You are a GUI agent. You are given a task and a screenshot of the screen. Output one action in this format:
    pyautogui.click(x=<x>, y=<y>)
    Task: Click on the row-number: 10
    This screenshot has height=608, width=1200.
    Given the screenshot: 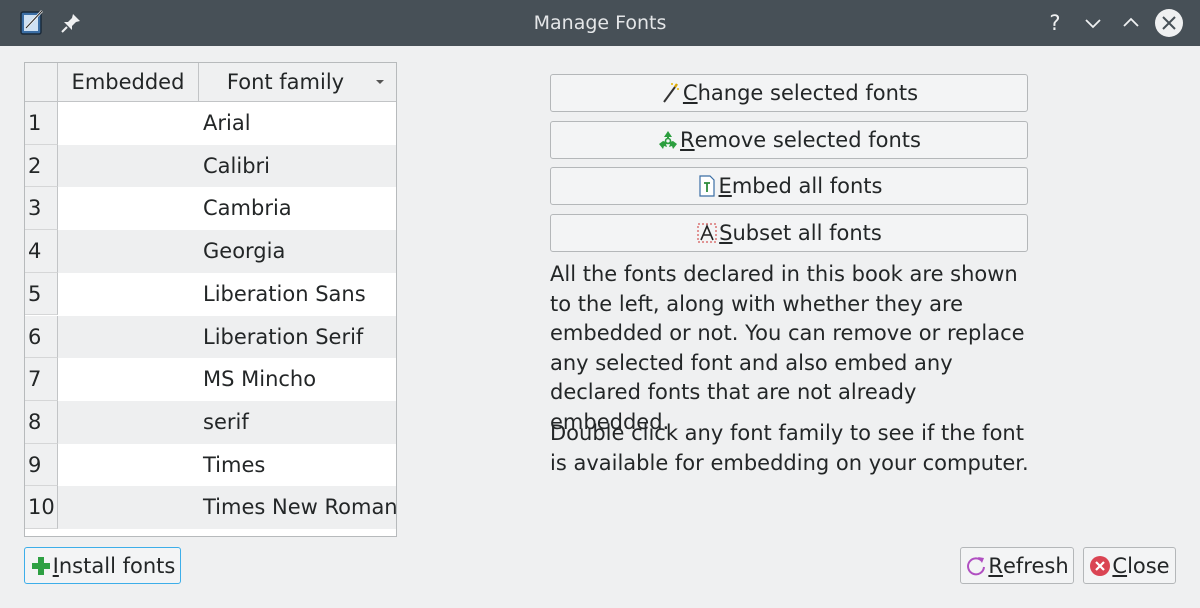 What is the action you would take?
    pyautogui.click(x=41, y=507)
    